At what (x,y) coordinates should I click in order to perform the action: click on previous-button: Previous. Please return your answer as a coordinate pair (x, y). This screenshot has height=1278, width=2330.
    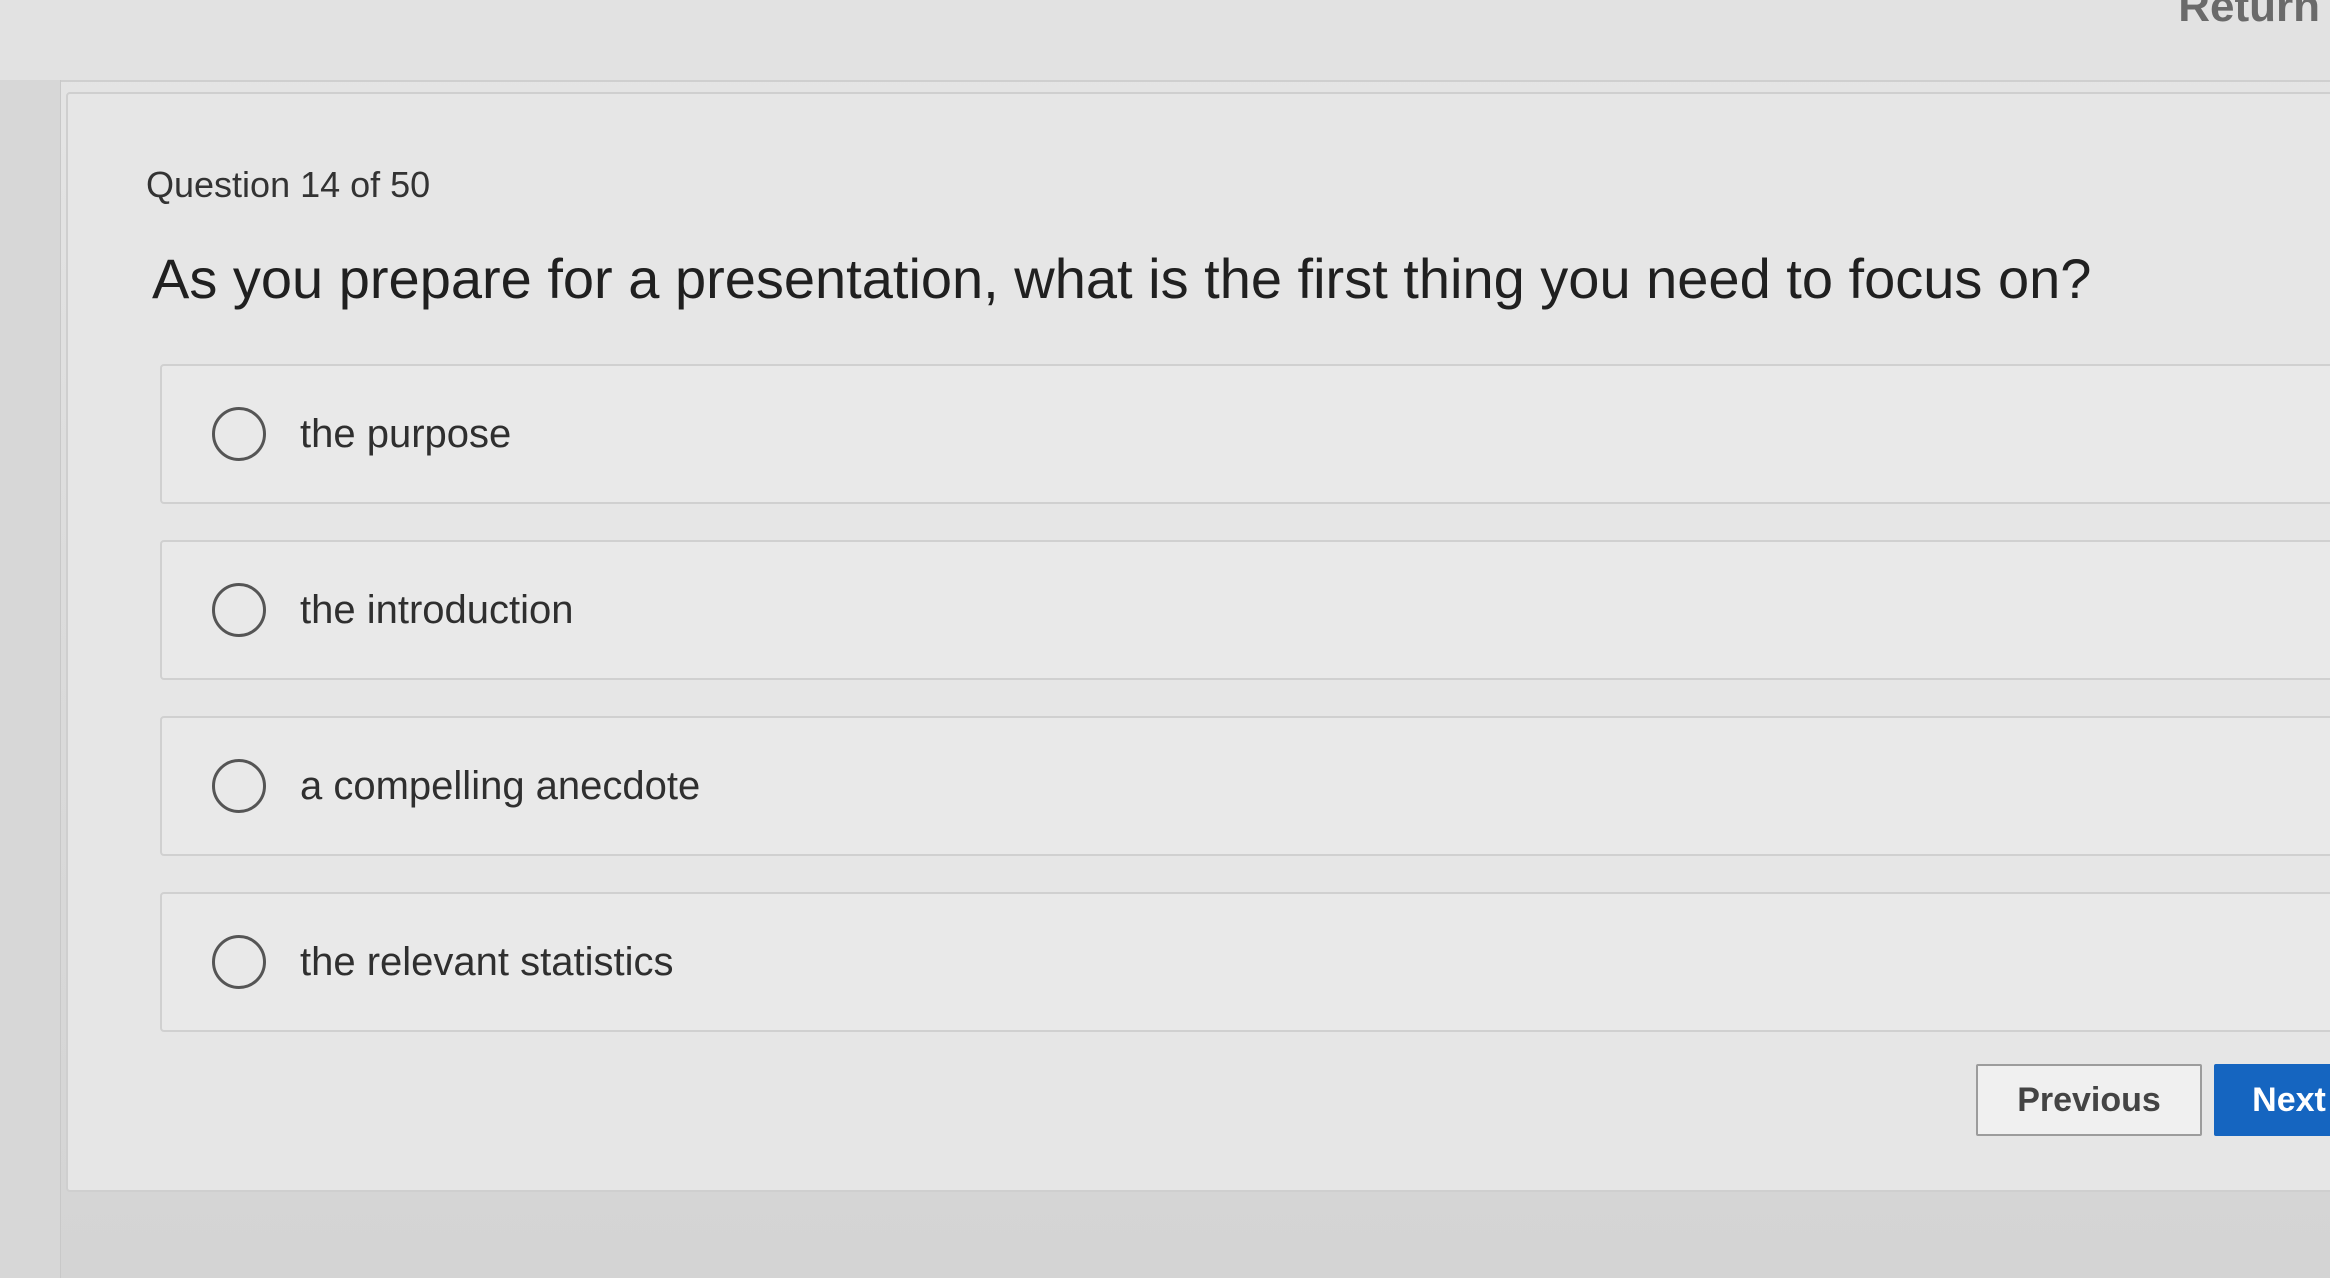
    Looking at the image, I should click on (2089, 1100).